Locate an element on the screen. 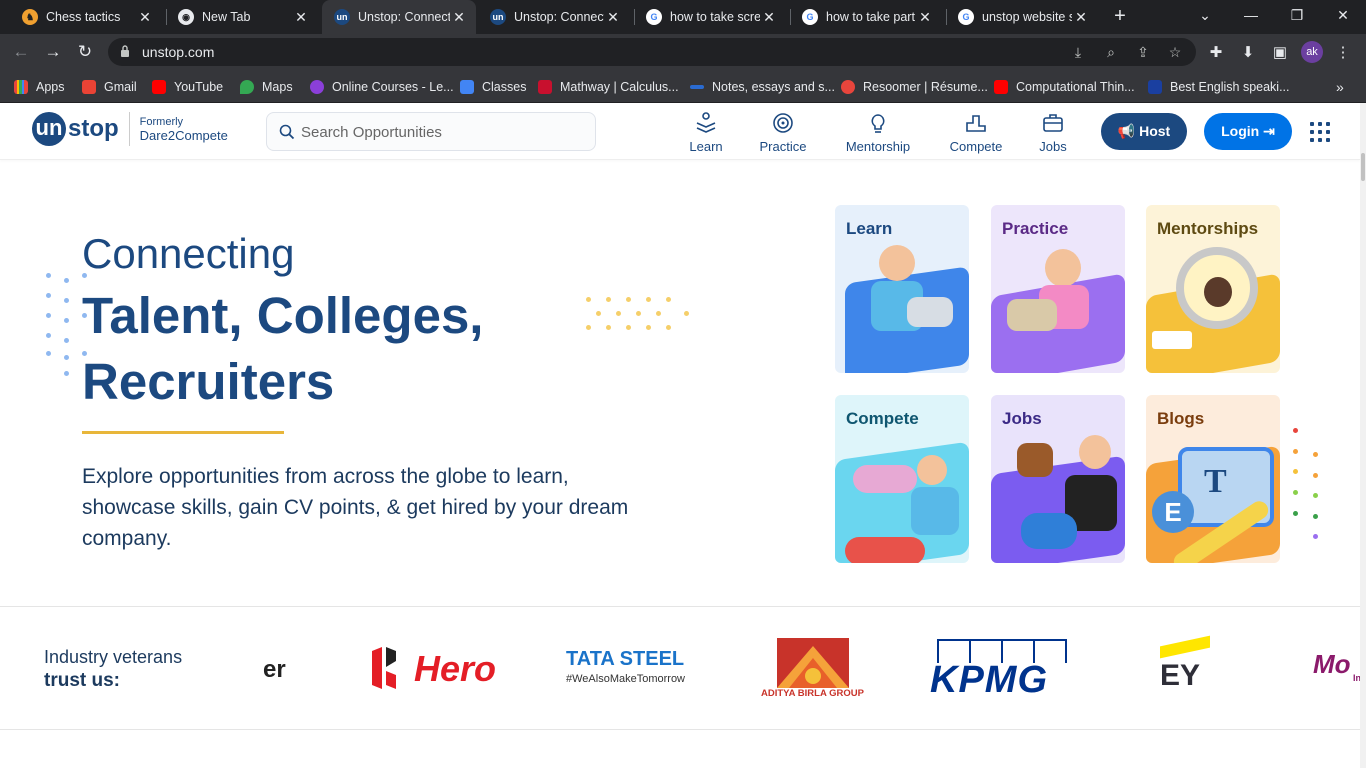 This screenshot has width=1366, height=768. chrome-icon: ◉ is located at coordinates (186, 17).